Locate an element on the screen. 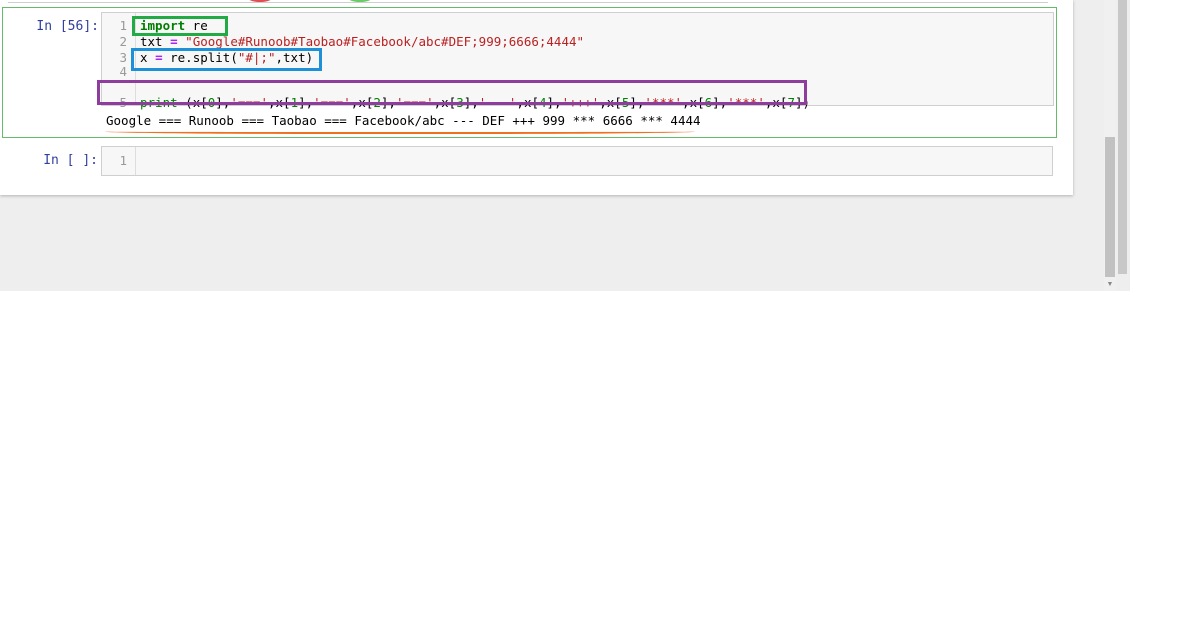 The width and height of the screenshot is (1200, 630). code-token: re is located at coordinates (196, 25).